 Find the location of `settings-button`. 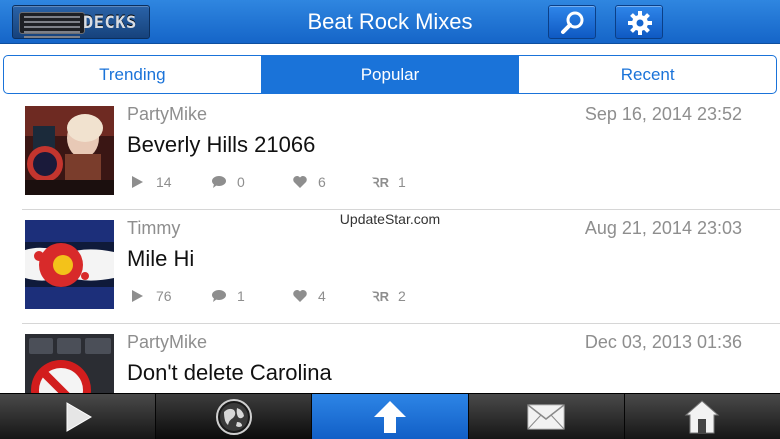

settings-button is located at coordinates (639, 22).